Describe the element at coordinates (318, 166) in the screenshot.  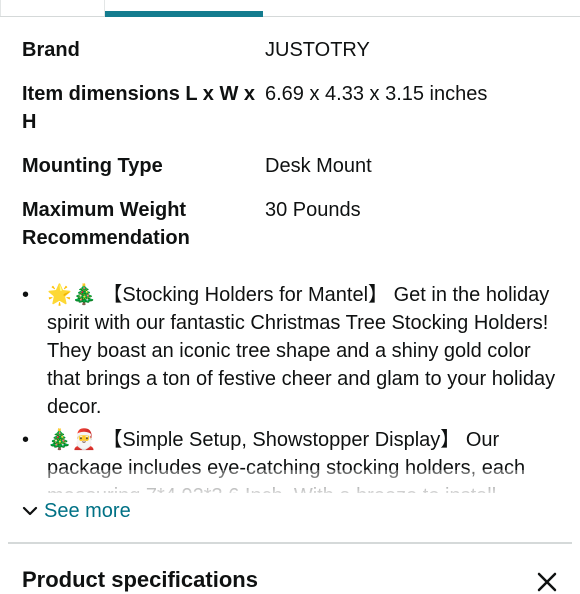
I see `spec-value: Desk Mount` at that location.